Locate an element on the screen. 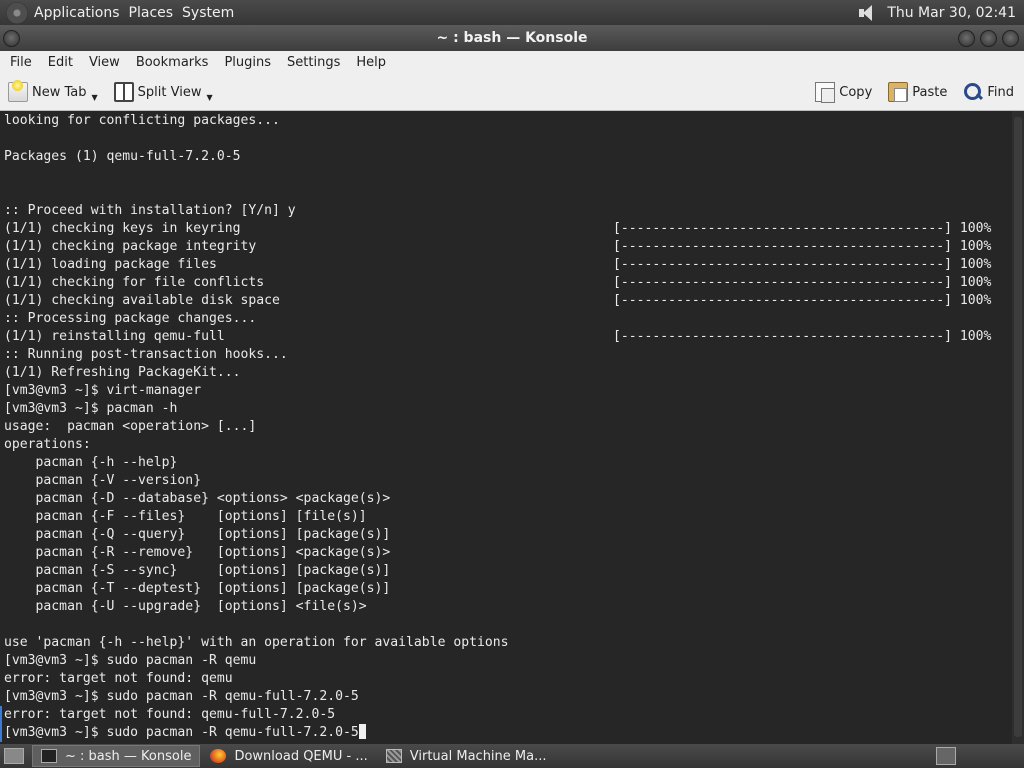 This screenshot has height=768, width=1024. terminal-line: Packages (1) qemu-full-7.2.0-5 is located at coordinates (506, 157).